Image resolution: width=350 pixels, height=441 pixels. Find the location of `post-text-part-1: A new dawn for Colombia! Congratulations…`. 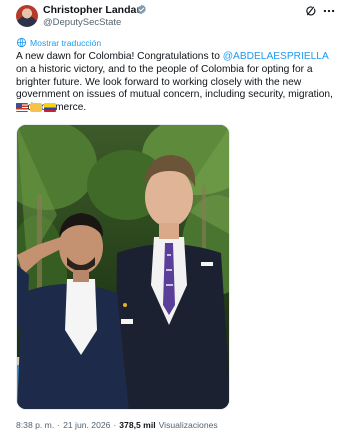

post-text-part-1: A new dawn for Colombia! Congratulations… is located at coordinates (119, 56).